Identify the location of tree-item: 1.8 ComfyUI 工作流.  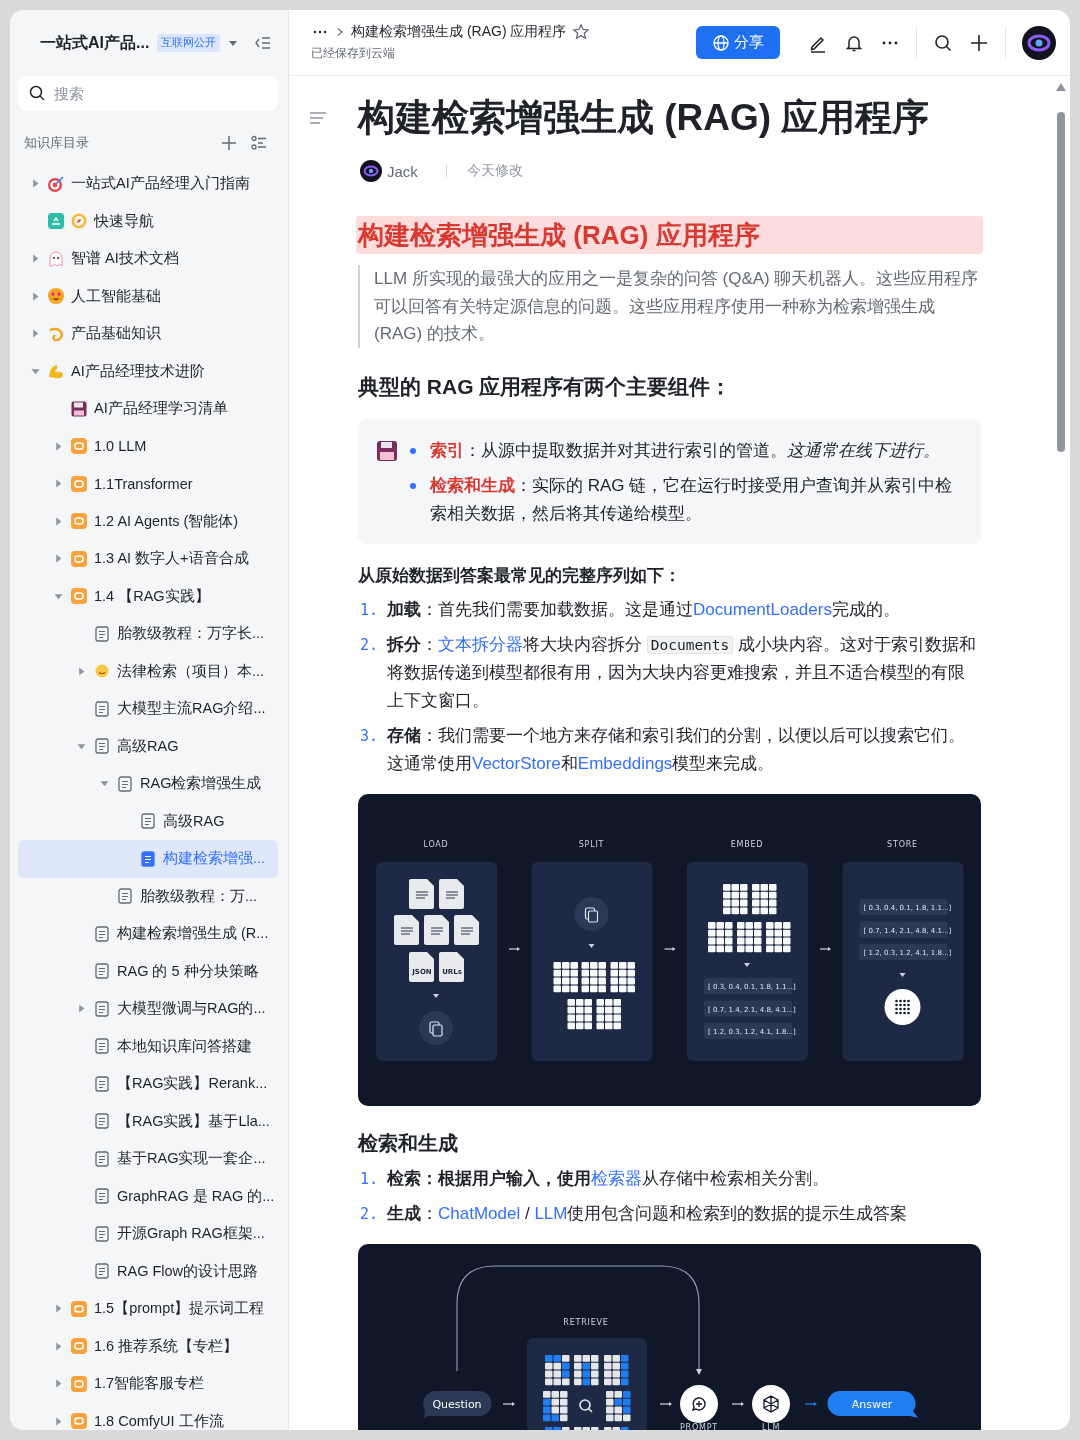
(148, 1416).